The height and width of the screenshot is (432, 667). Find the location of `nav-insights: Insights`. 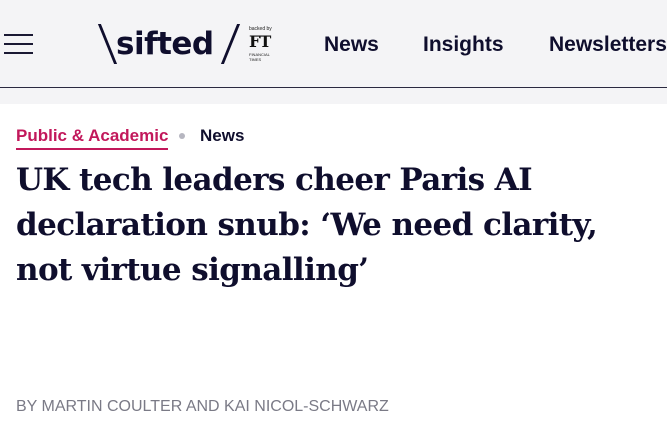

nav-insights: Insights is located at coordinates (463, 45).